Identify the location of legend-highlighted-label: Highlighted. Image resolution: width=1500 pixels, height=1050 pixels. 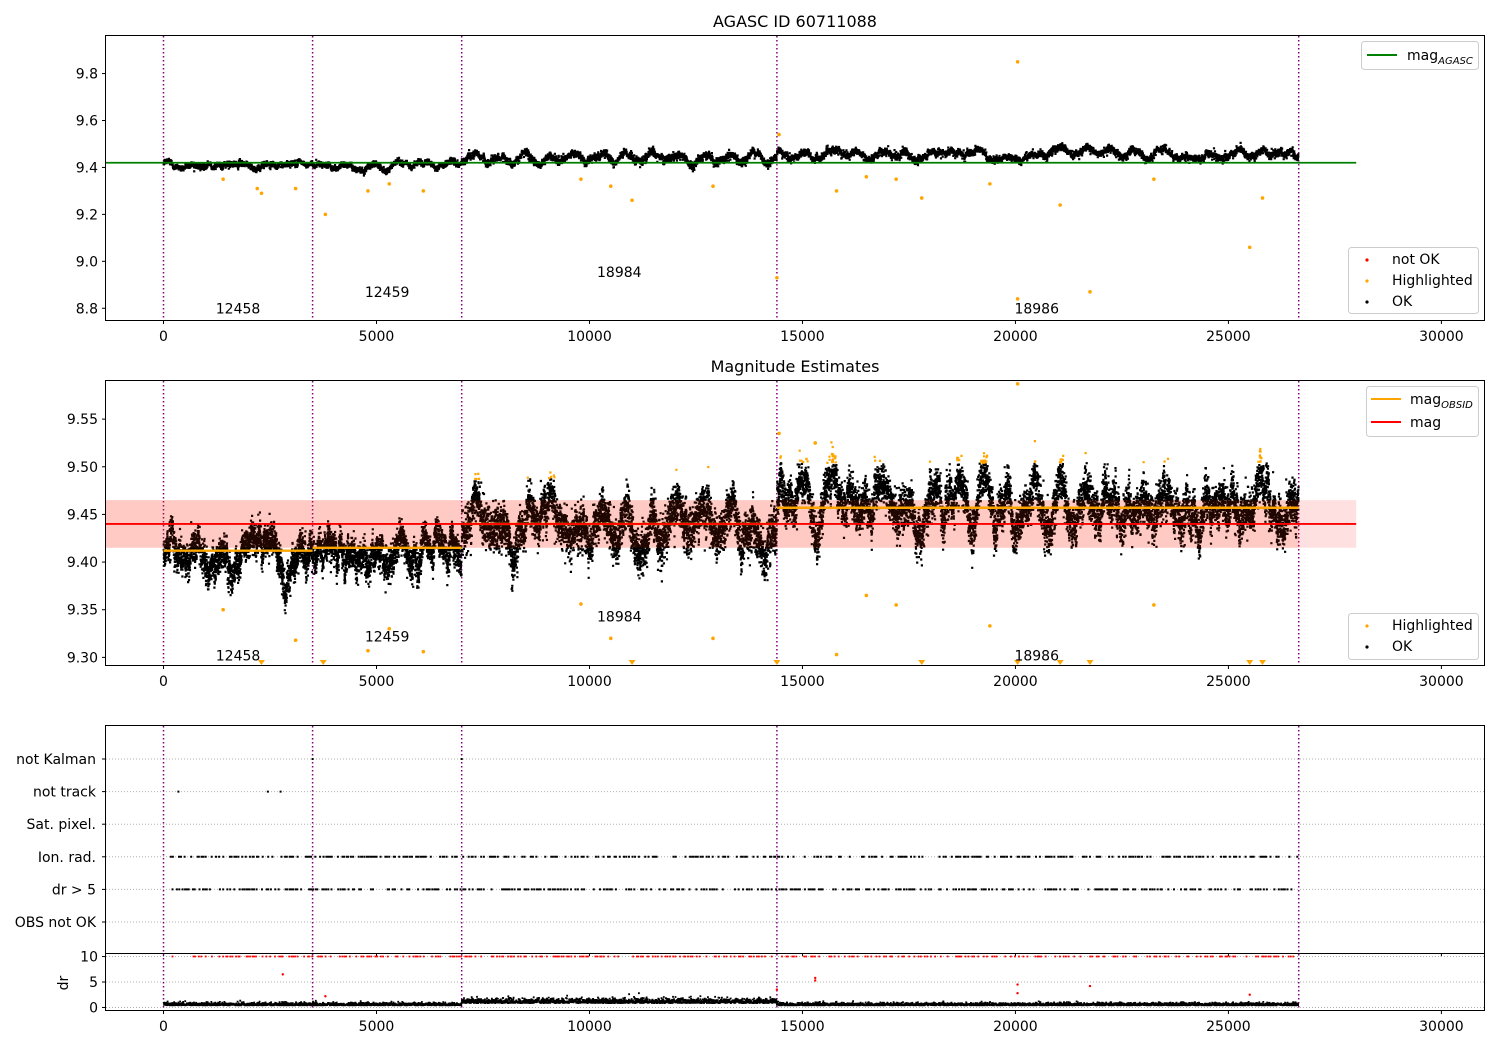
(1432, 281).